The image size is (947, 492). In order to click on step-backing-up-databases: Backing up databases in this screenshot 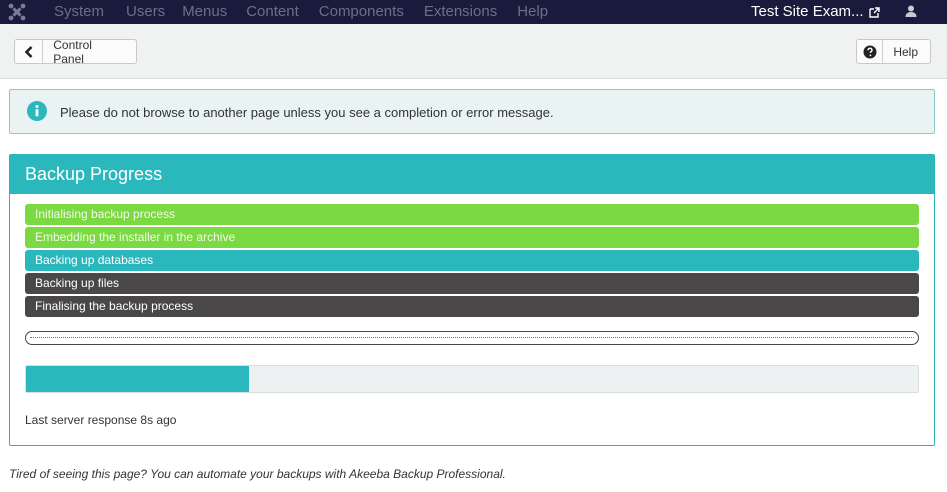, I will do `click(472, 260)`.